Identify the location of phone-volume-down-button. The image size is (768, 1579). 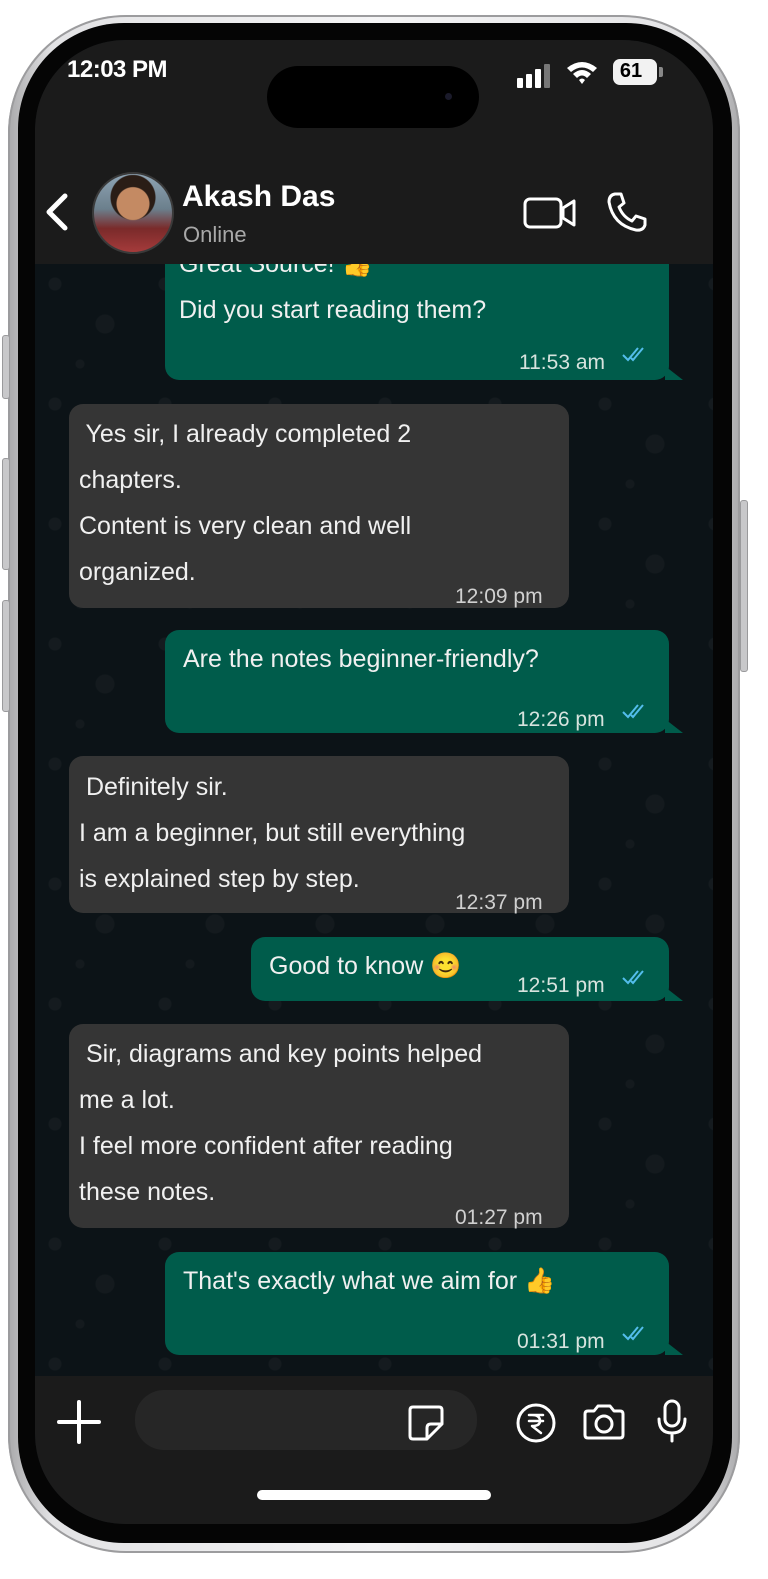
(6, 656).